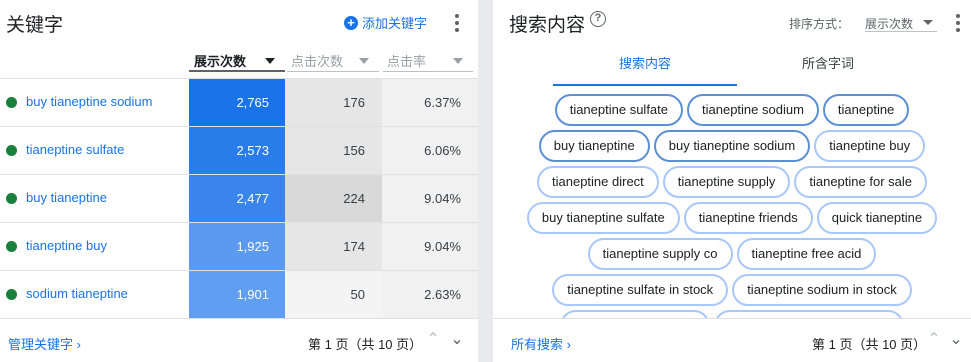 The height and width of the screenshot is (362, 971). What do you see at coordinates (430, 151) in the screenshot?
I see `ctr-cell: 6.06%` at bounding box center [430, 151].